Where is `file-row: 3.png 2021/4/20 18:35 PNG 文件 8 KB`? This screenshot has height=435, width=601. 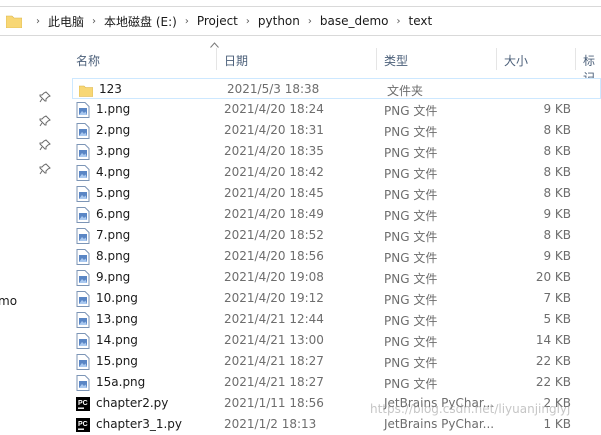
file-row: 3.png 2021/4/20 18:35 PNG 文件 8 KB is located at coordinates (335, 151).